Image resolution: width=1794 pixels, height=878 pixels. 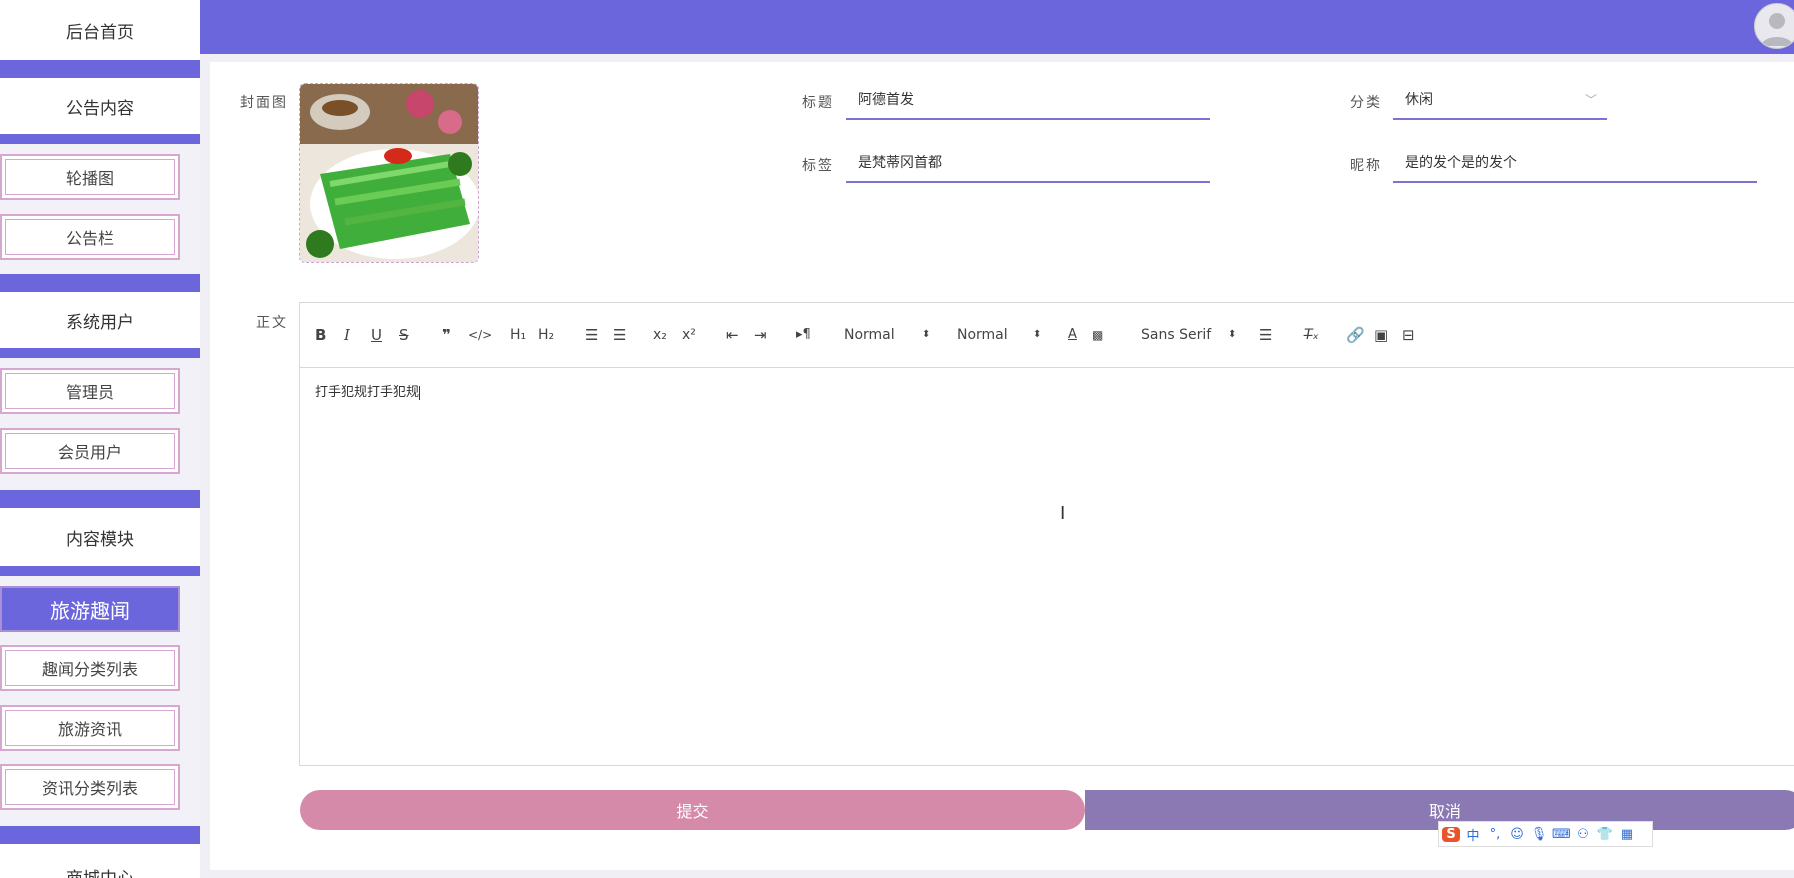 I want to click on clear-format-icon: T̶ₓ, so click(x=1311, y=335).